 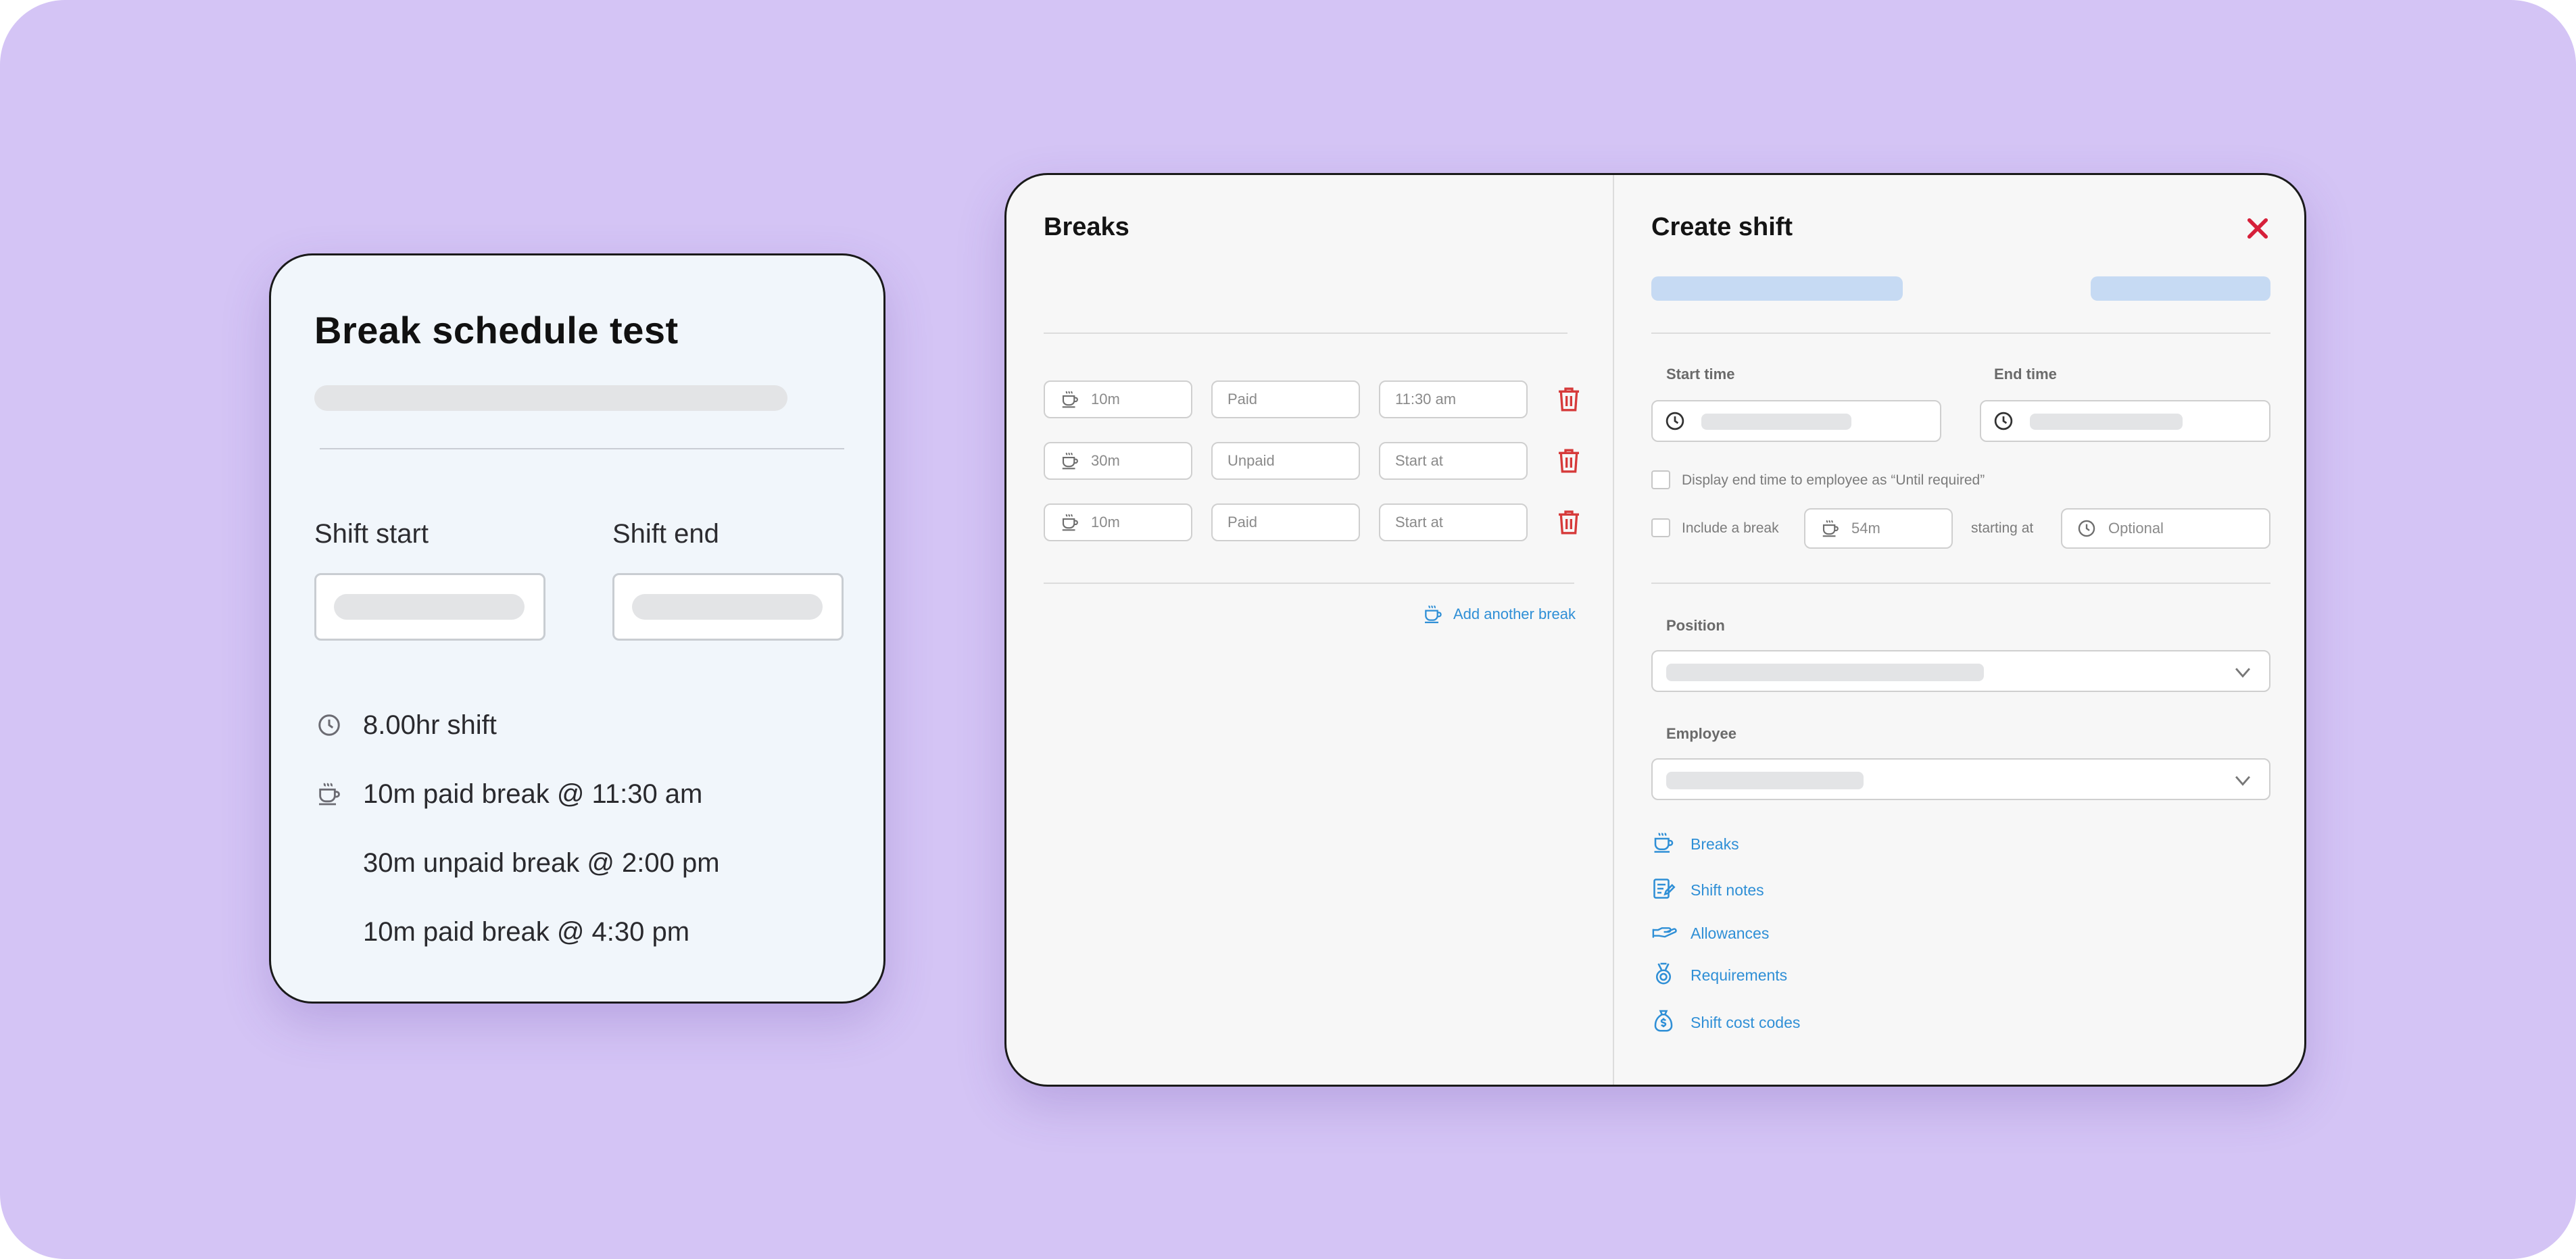 I want to click on end-time-input, so click(x=2125, y=421).